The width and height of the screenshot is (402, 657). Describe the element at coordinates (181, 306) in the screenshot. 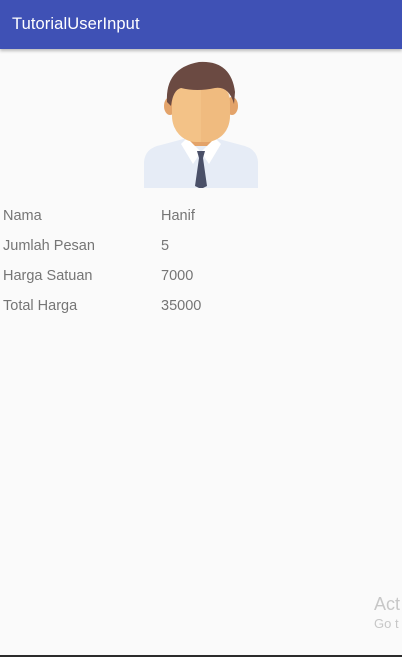

I see `info-value: 35000` at that location.